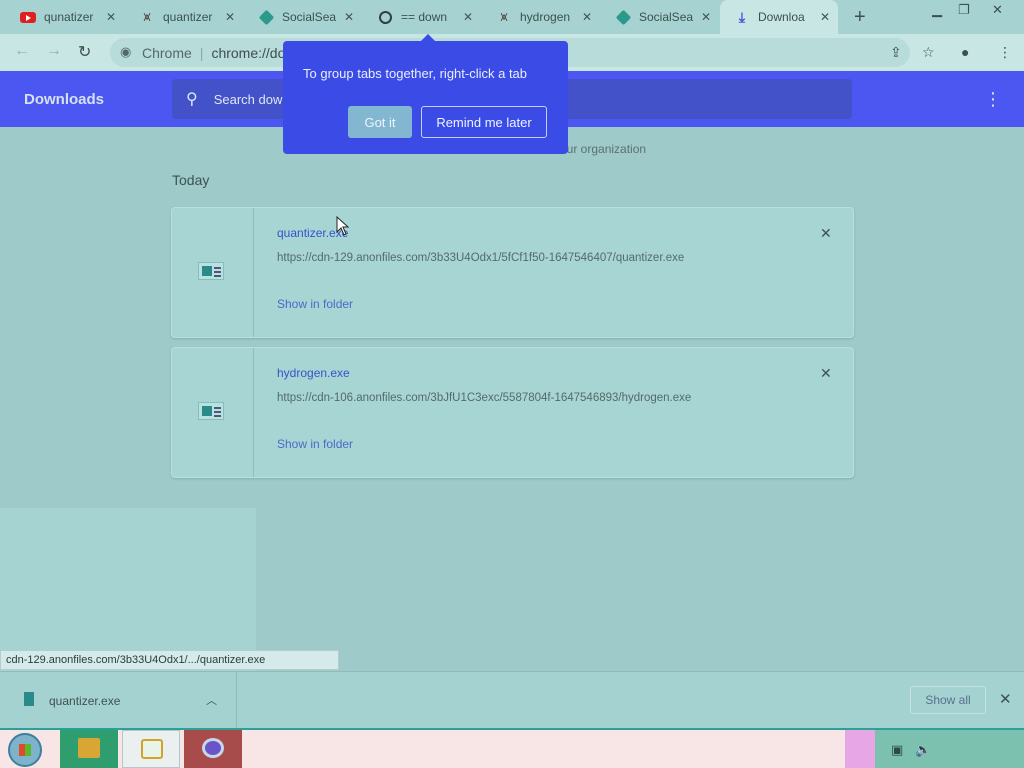 The image size is (1024, 768). I want to click on reload-icon: ↻, so click(84, 52).